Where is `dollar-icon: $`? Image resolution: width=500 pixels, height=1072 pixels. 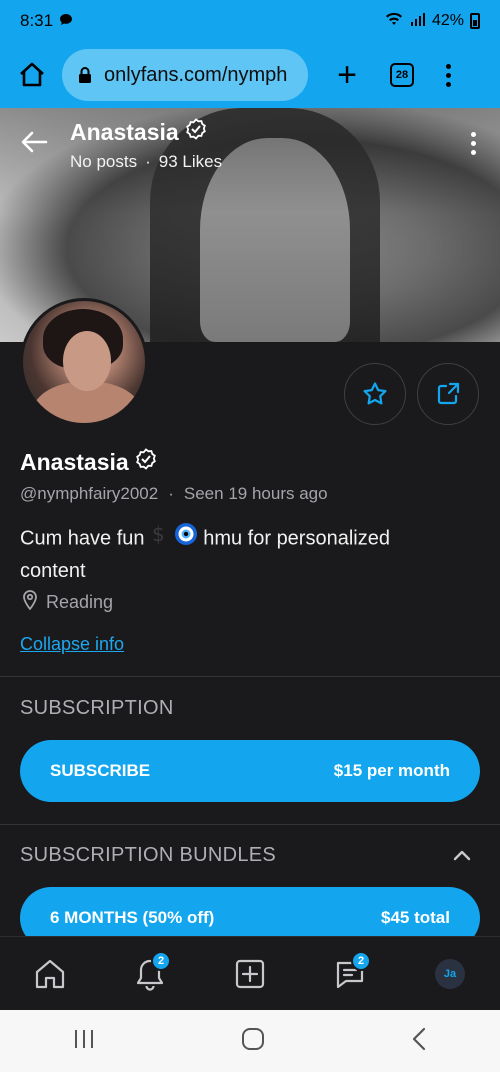 dollar-icon: $ is located at coordinates (159, 538).